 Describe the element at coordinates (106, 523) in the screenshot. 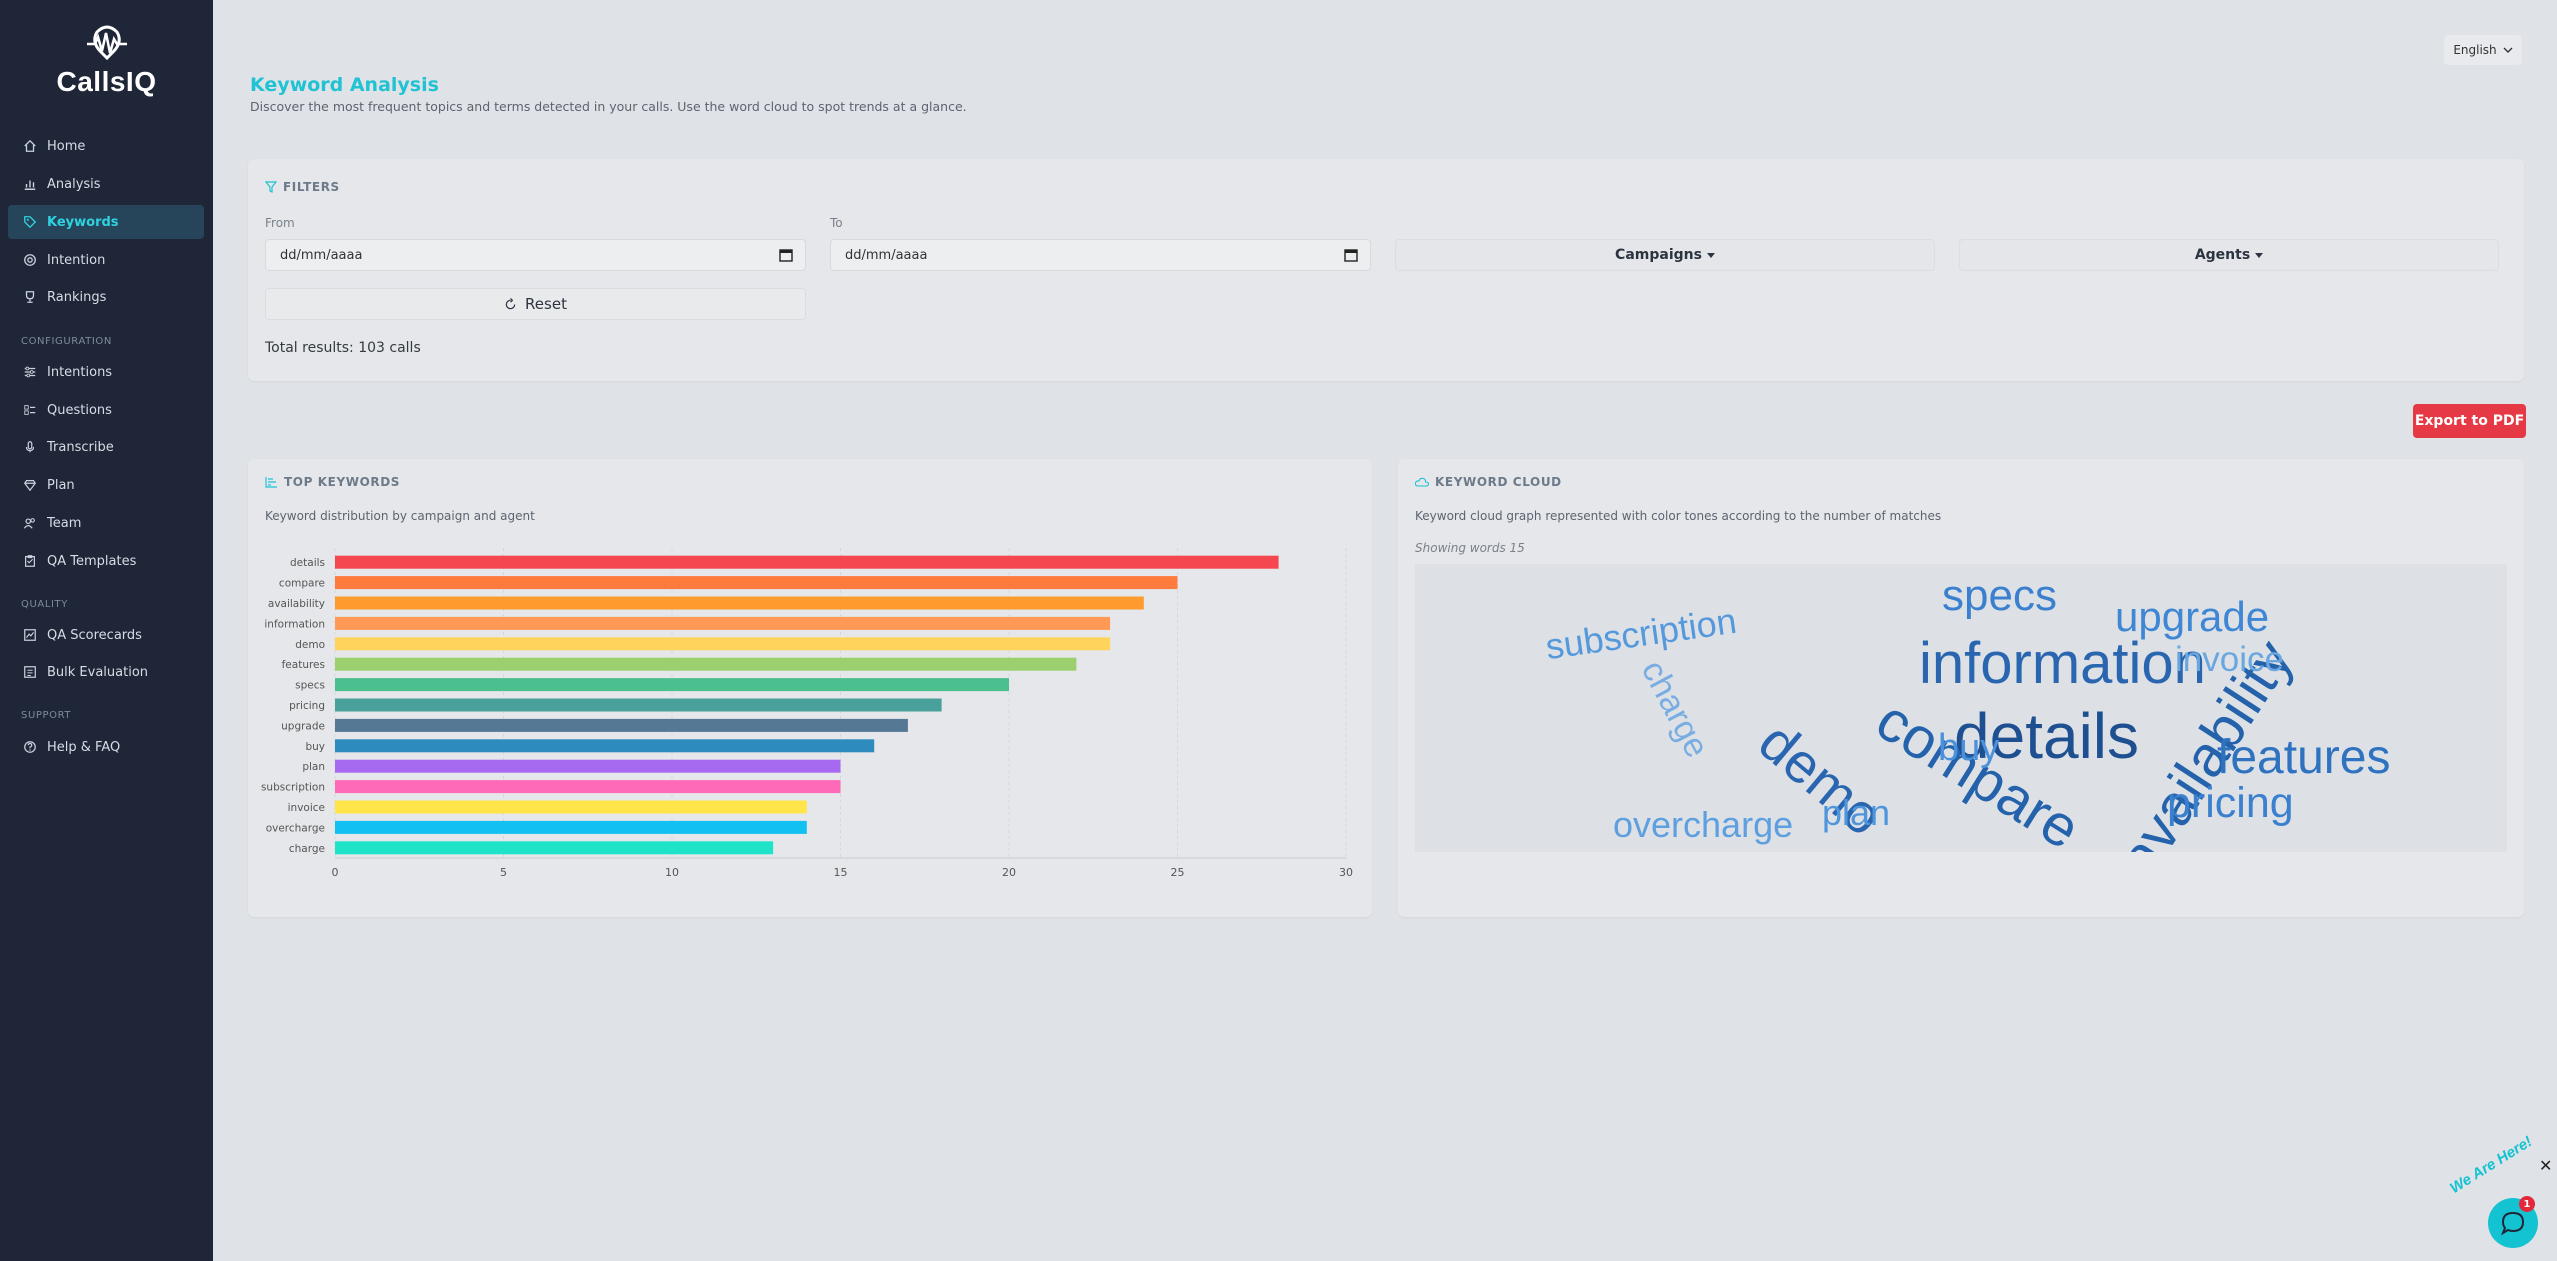

I see `sidebar-item-team: Team` at that location.